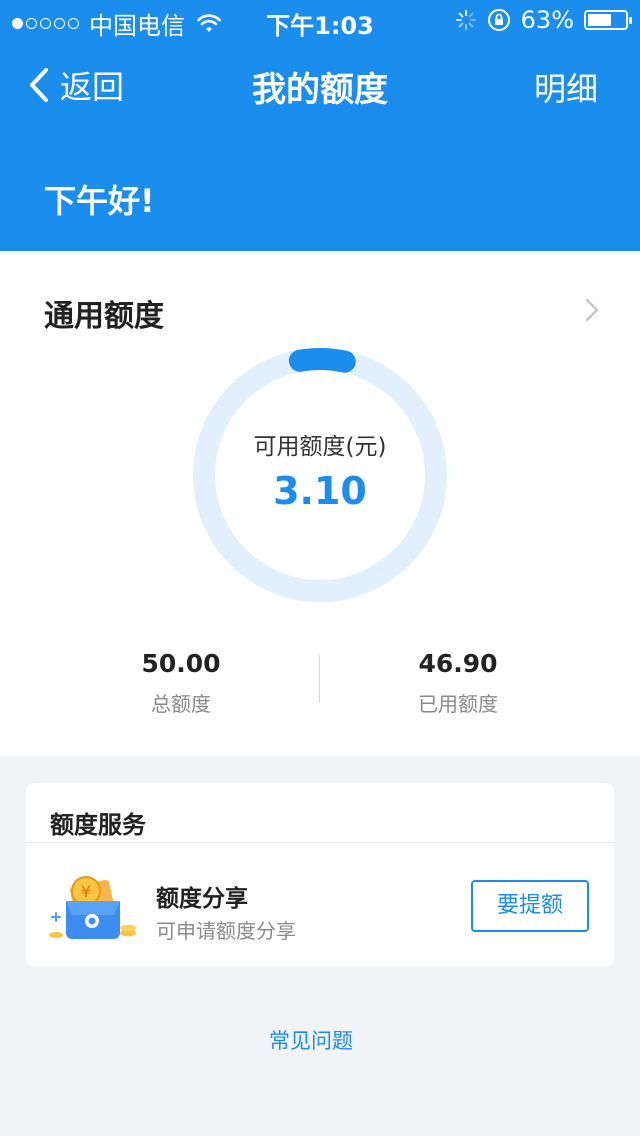  Describe the element at coordinates (226, 931) in the screenshot. I see `service-item-desc: 可申请额度分享` at that location.